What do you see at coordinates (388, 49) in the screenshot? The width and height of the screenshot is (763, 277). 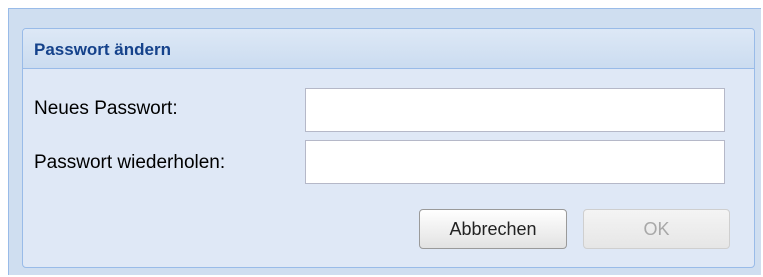 I see `panel-header: Passwort ändern` at bounding box center [388, 49].